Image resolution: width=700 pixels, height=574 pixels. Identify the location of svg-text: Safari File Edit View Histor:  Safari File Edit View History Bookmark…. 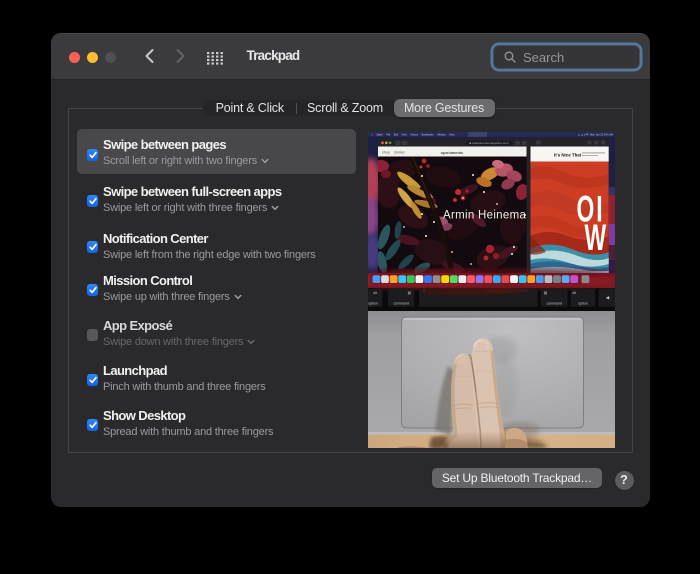
(413, 134).